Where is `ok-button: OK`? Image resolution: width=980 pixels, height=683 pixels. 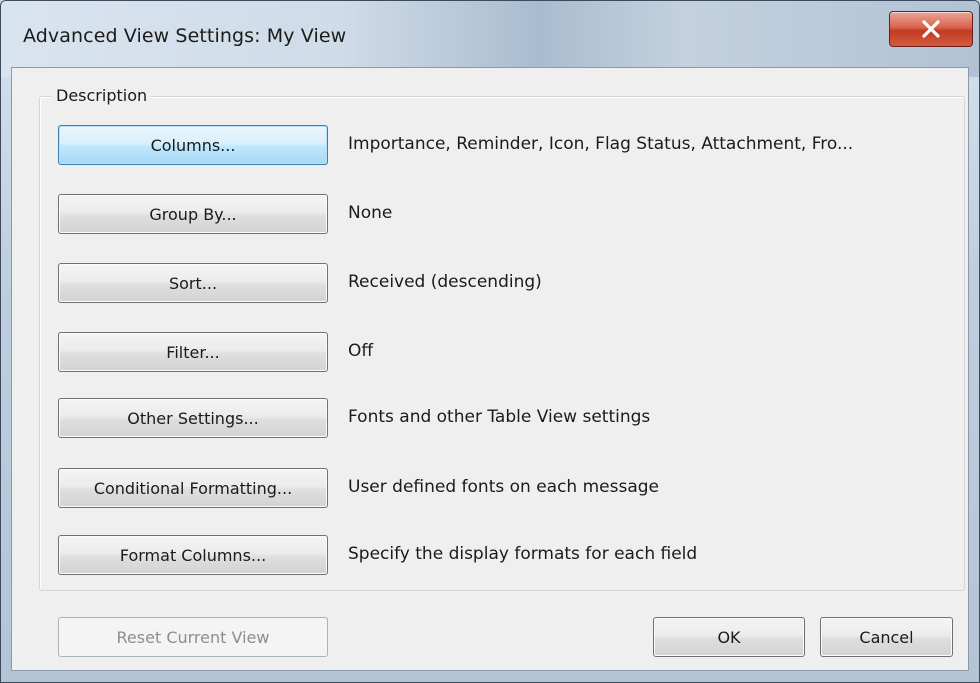
ok-button: OK is located at coordinates (729, 637).